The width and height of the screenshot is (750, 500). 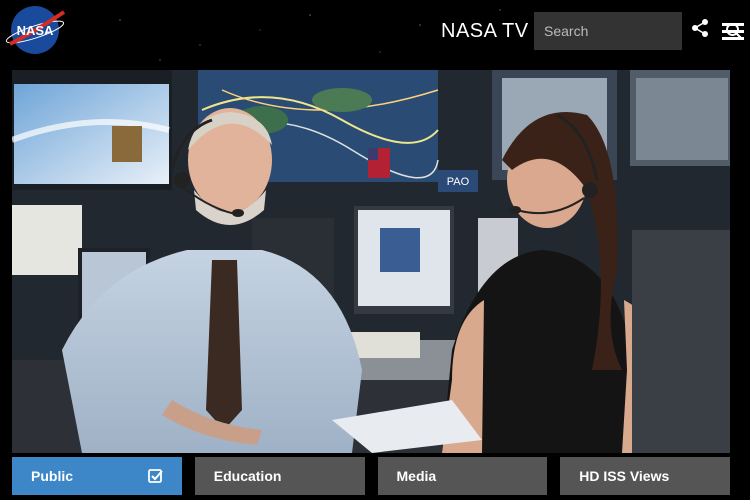 I want to click on tab-label: Public, so click(x=52, y=476).